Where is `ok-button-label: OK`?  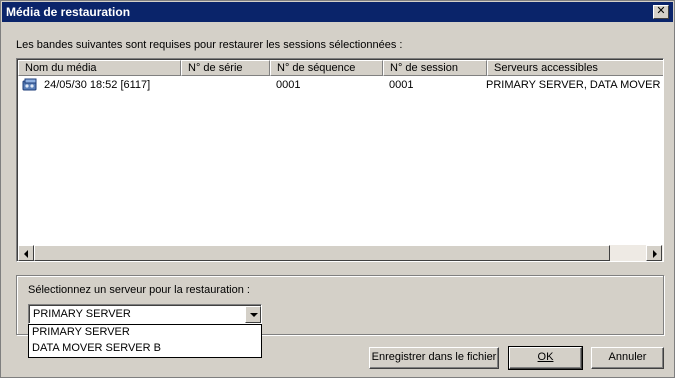
ok-button-label: OK is located at coordinates (545, 357).